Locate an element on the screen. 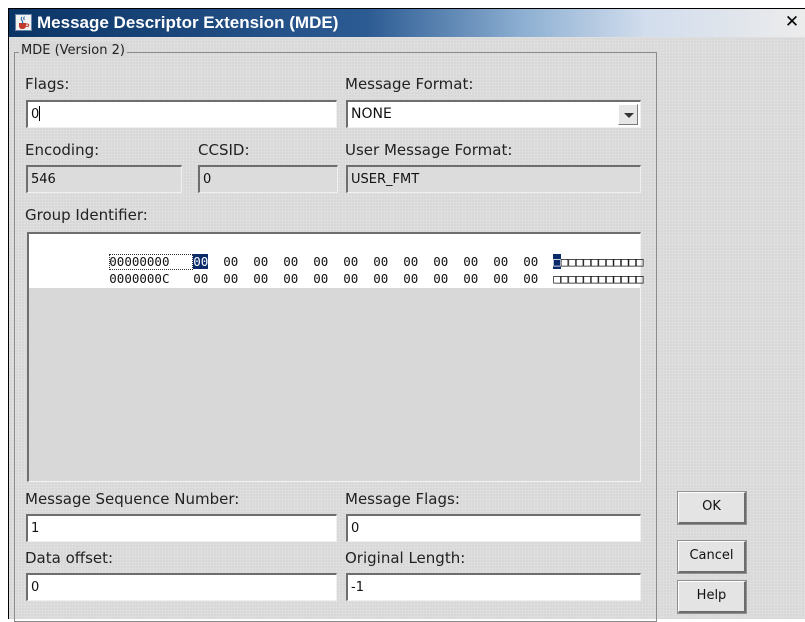 This screenshot has height=622, width=805. ccsid-value: 0 is located at coordinates (207, 179).